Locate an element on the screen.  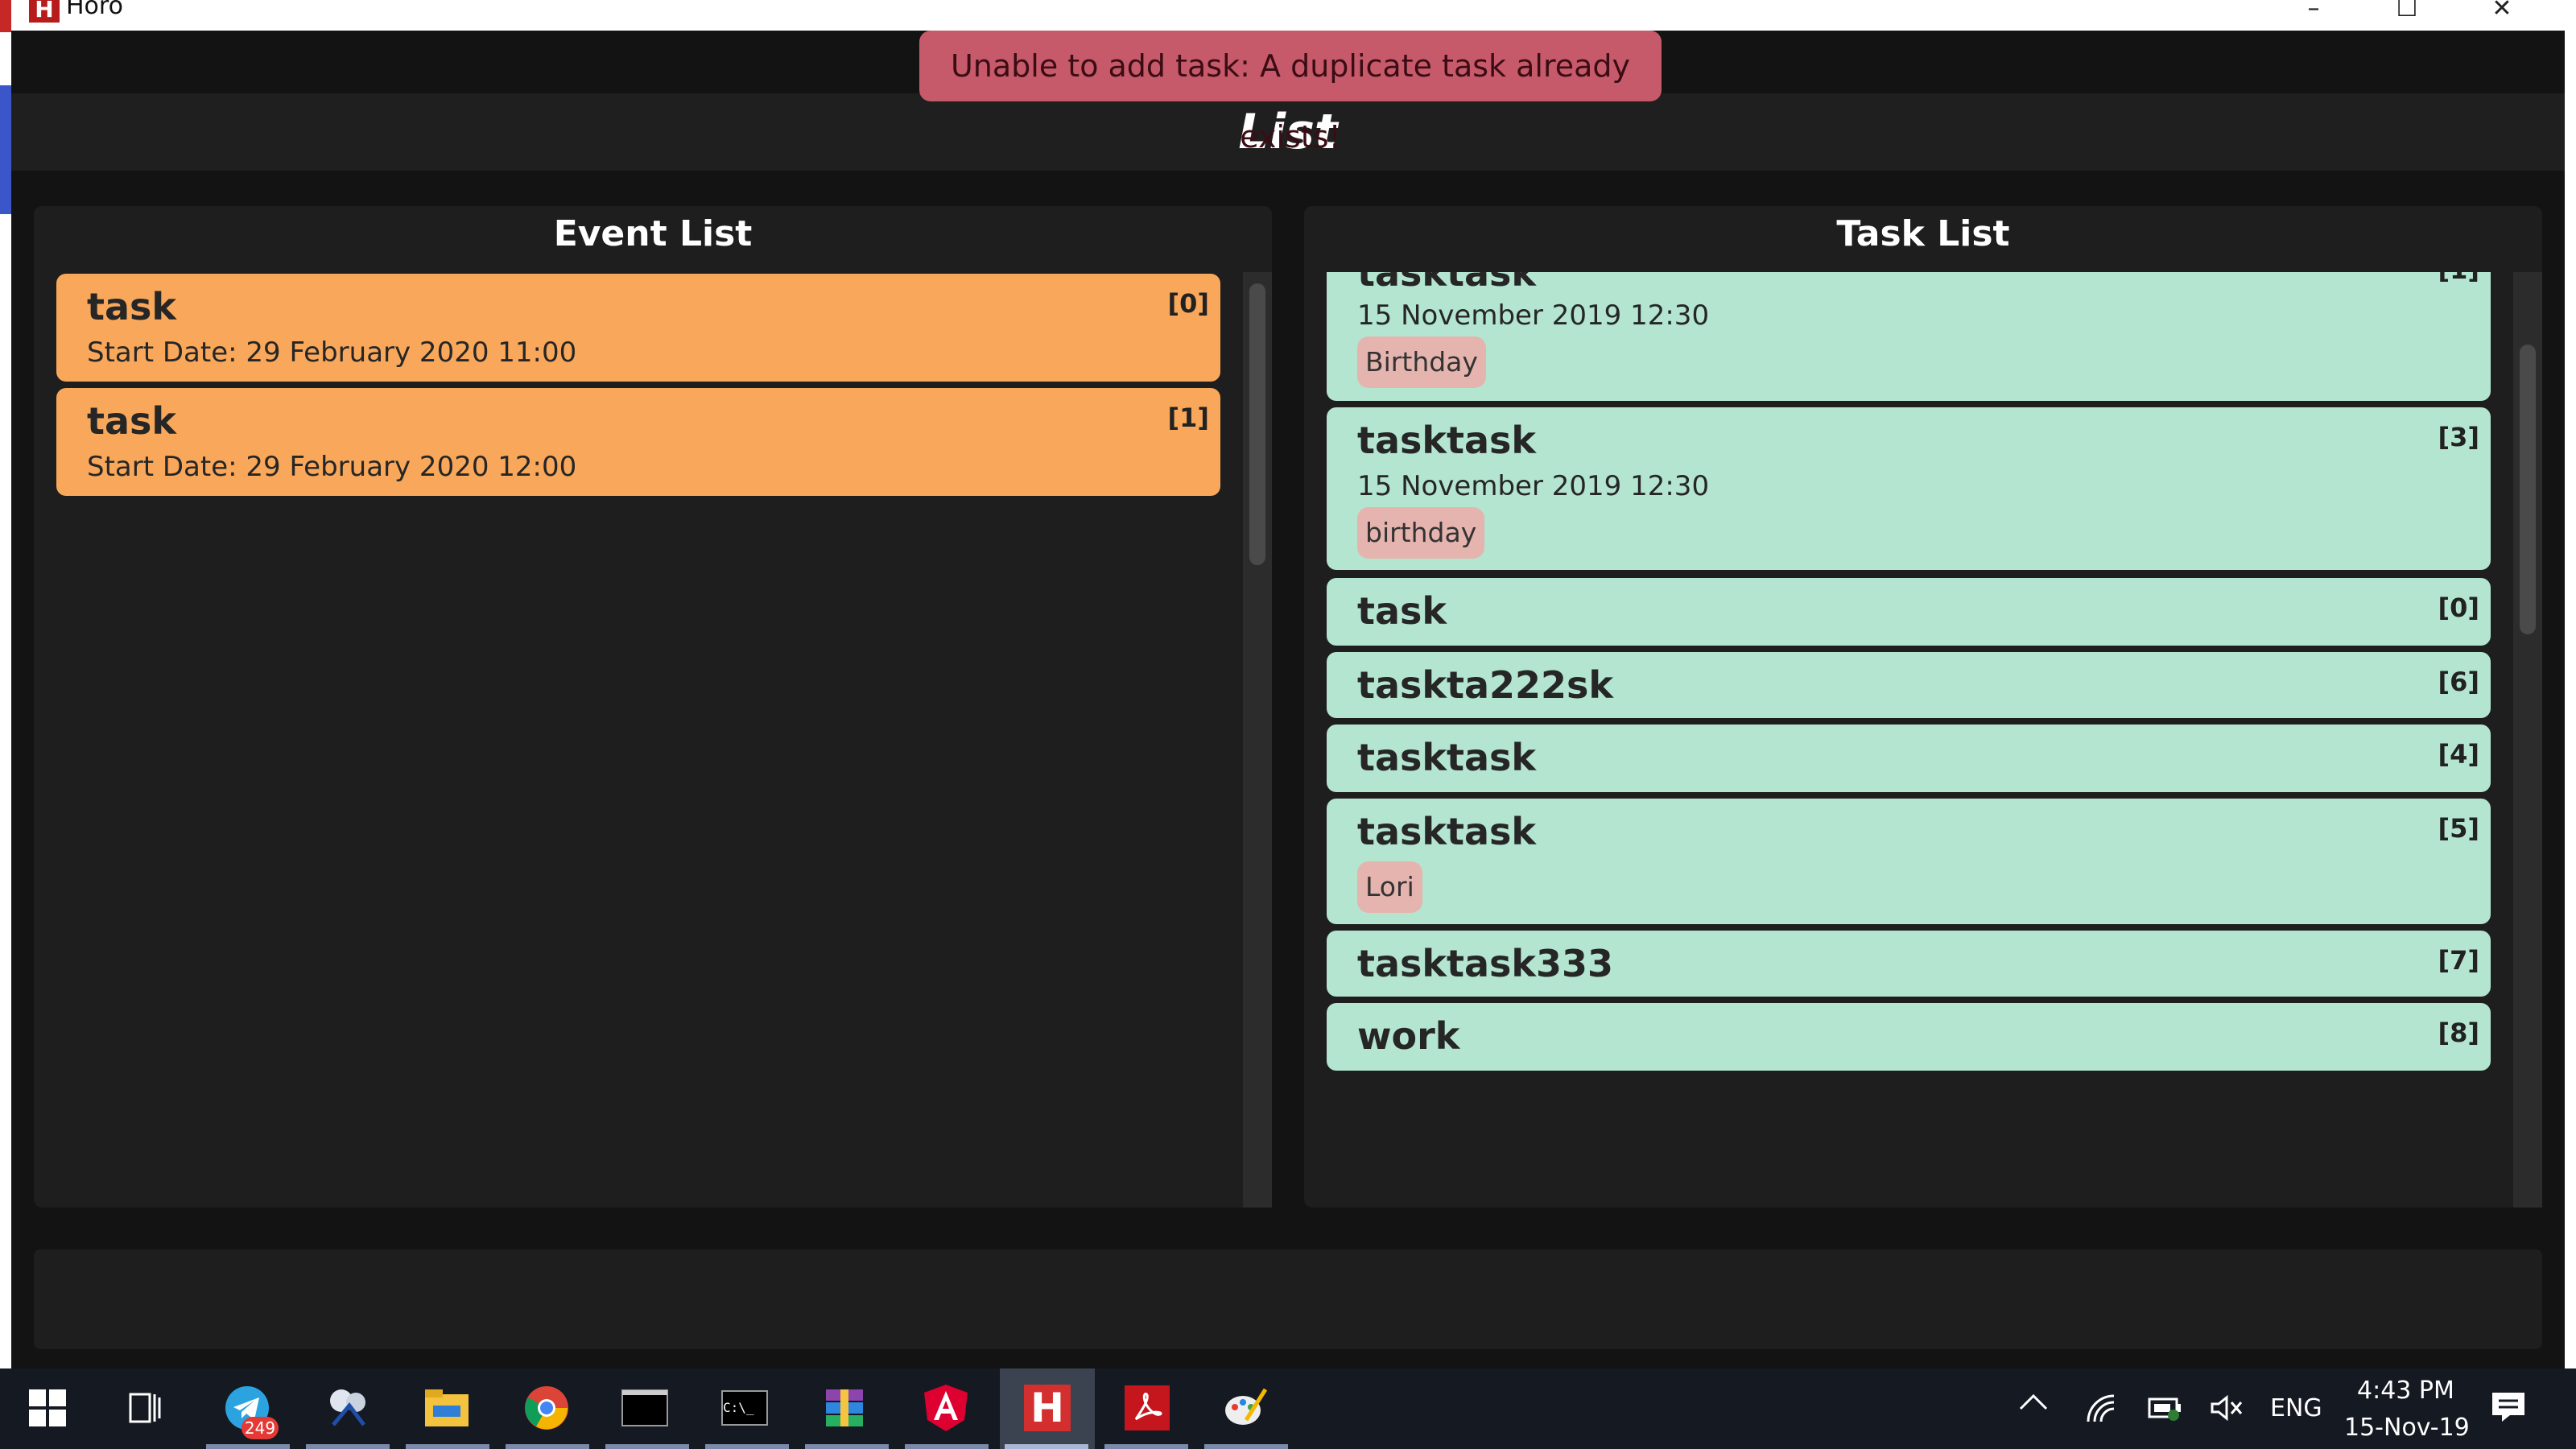
chrome-icon is located at coordinates (546, 1408).